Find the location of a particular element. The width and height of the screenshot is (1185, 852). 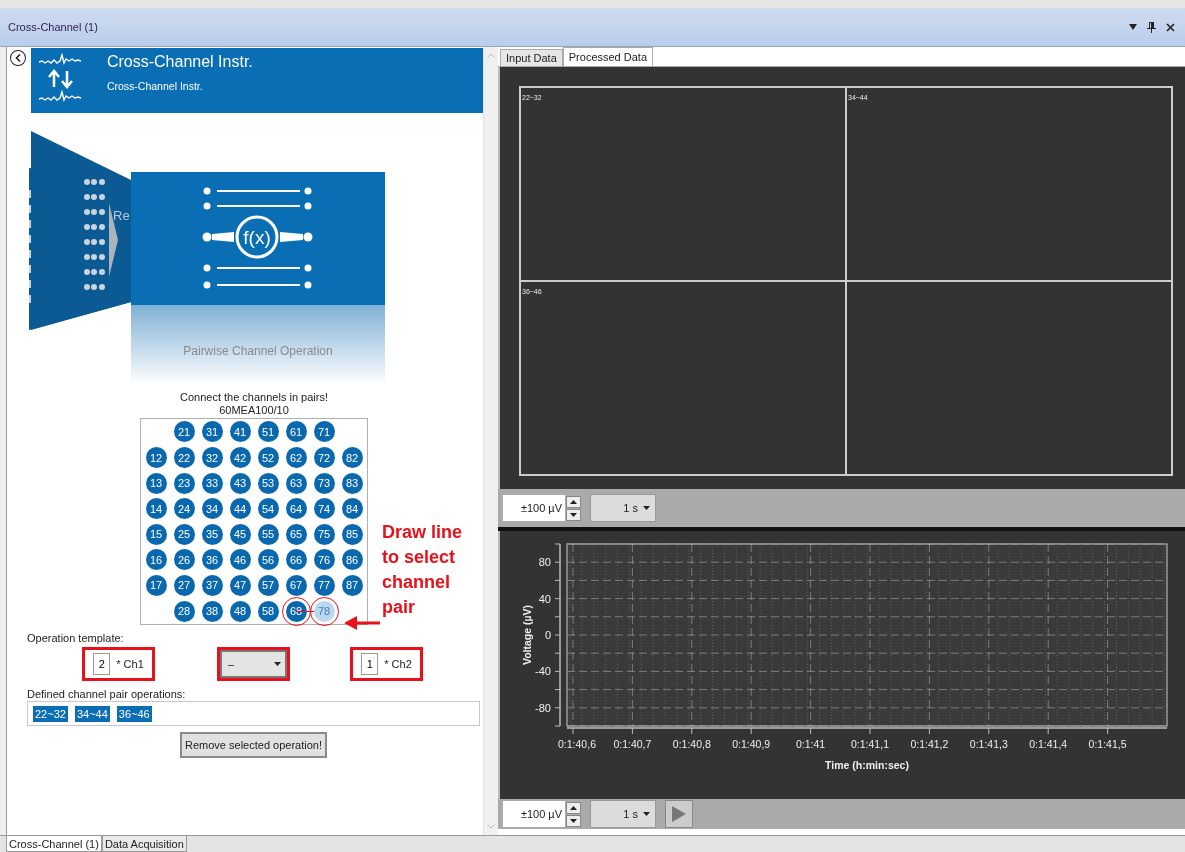

electrode-button: 14 is located at coordinates (156, 509).